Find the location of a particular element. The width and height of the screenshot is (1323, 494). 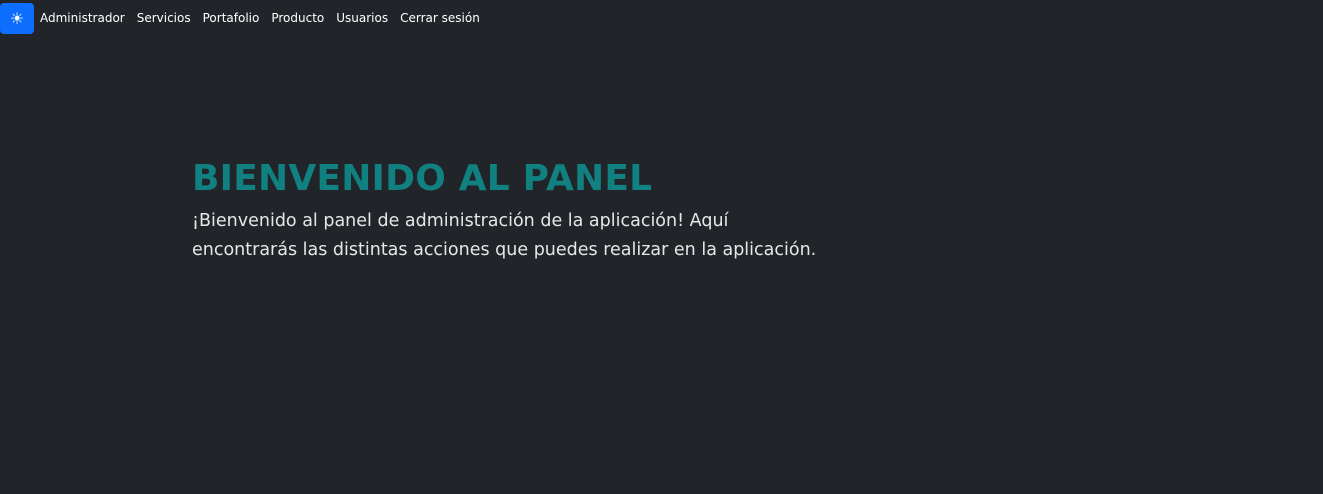

nav-link-administrador: Administrador is located at coordinates (82, 18).